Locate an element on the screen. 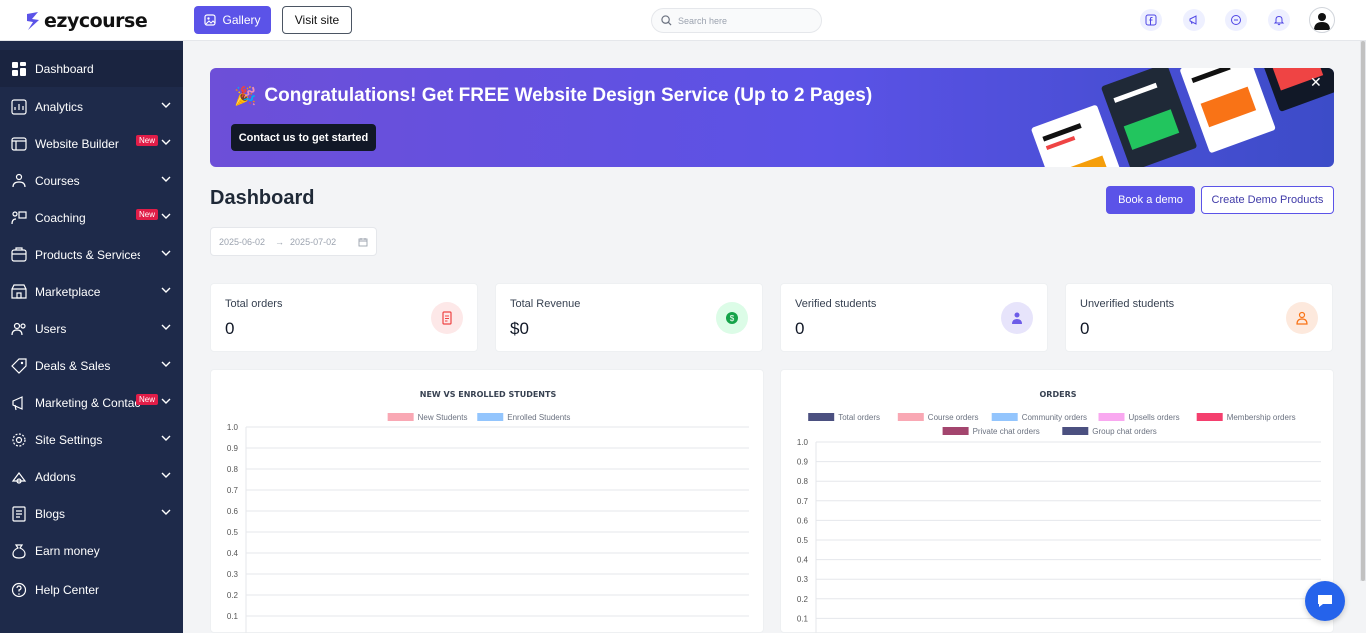 This screenshot has height=633, width=1366. stat-card-total-revenue: Total Revenue $0 $ is located at coordinates (629, 317).